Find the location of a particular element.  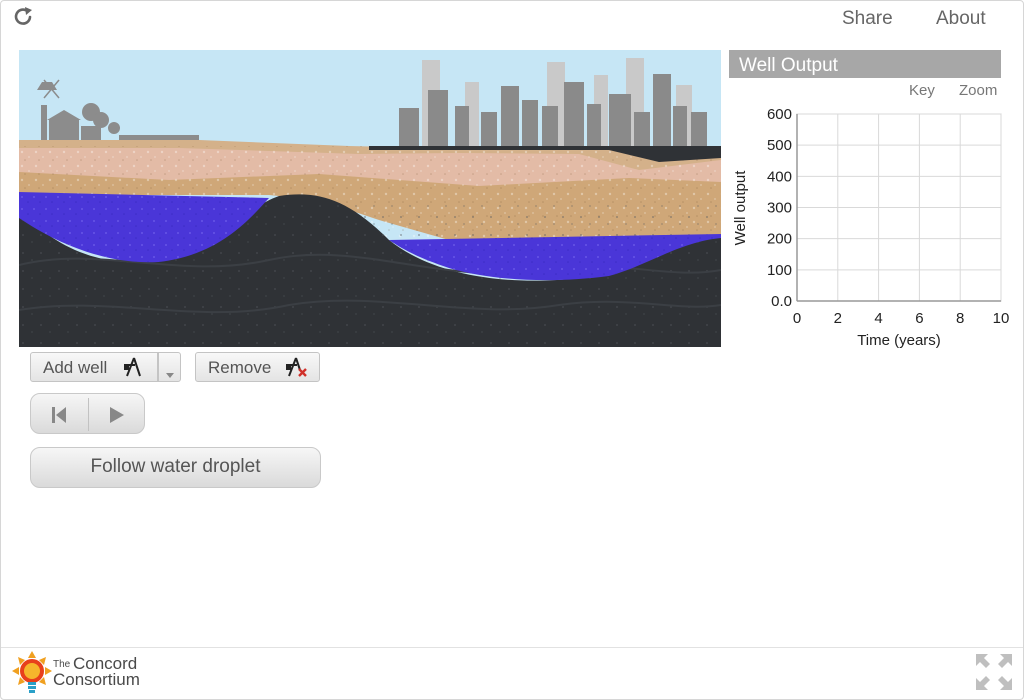

x-tick-label: 0 is located at coordinates (797, 318).